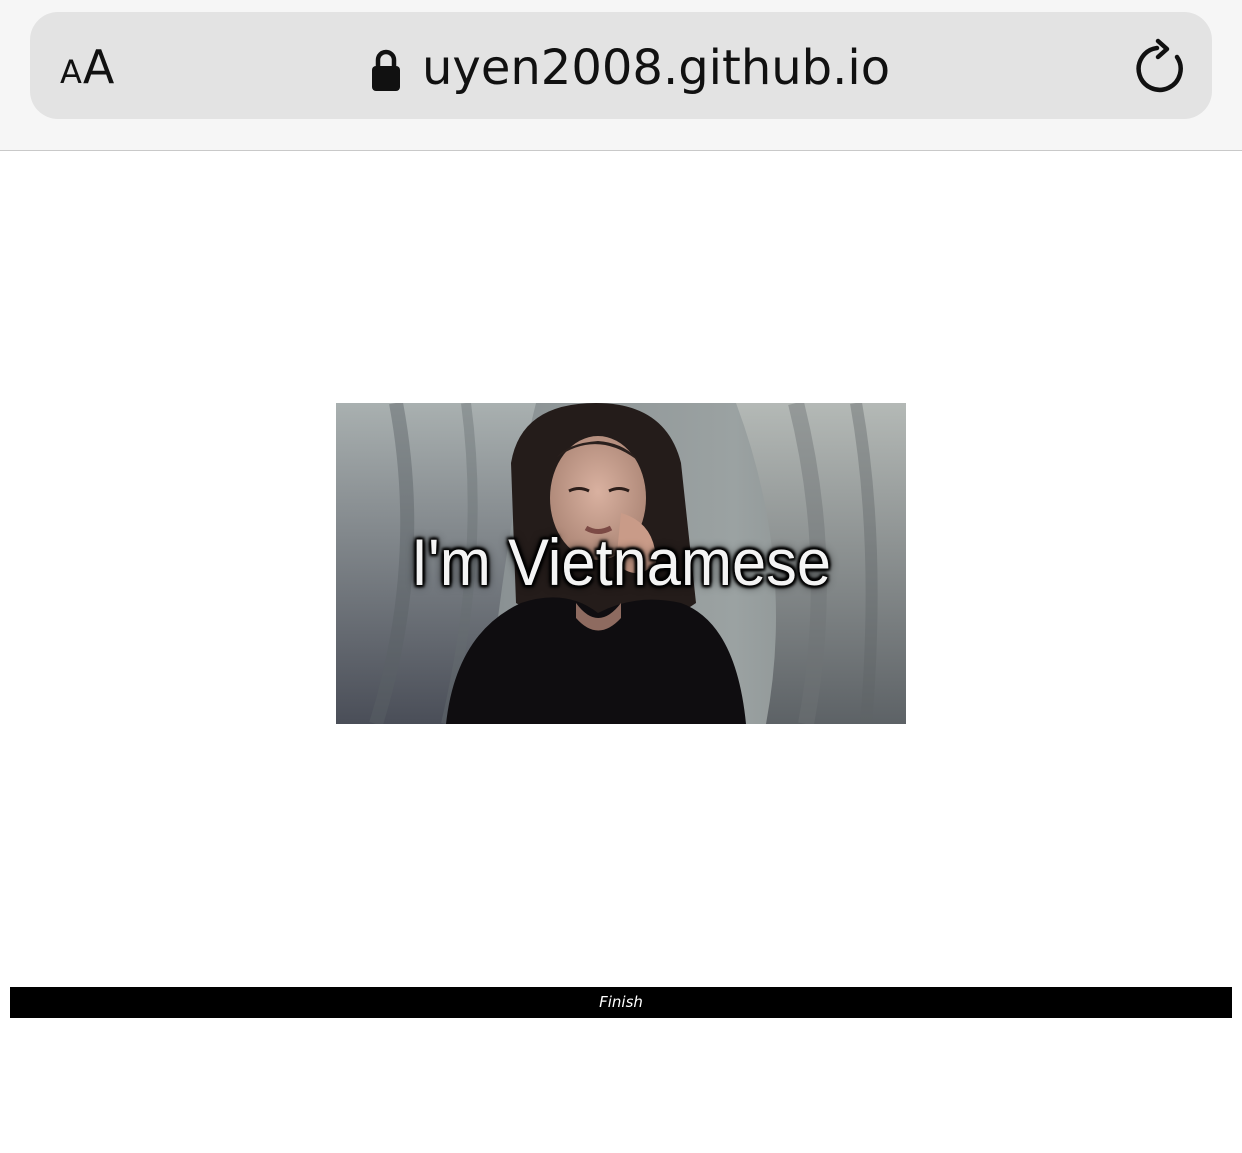  Describe the element at coordinates (386, 70) in the screenshot. I see `lock-icon` at that location.